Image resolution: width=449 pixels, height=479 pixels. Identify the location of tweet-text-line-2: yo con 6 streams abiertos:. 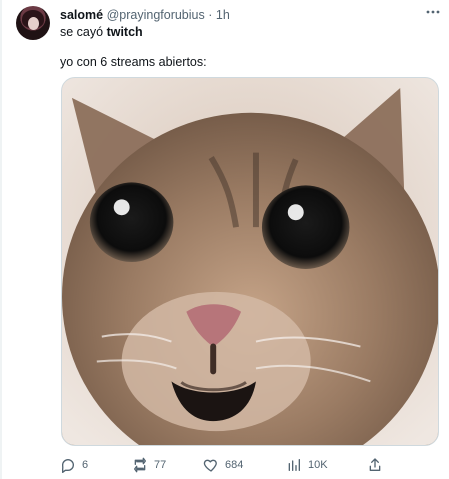
(133, 62).